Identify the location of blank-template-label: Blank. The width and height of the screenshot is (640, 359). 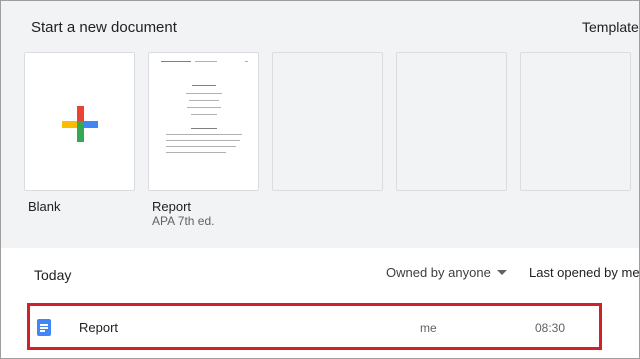
(44, 206).